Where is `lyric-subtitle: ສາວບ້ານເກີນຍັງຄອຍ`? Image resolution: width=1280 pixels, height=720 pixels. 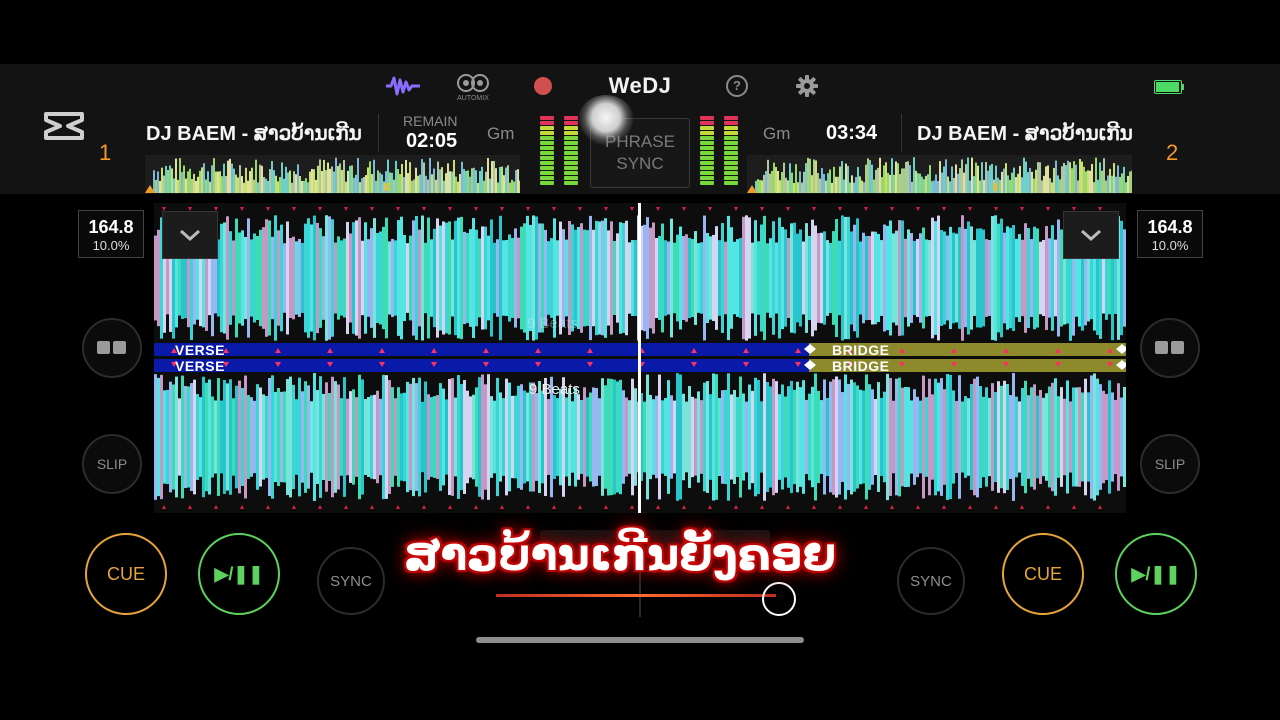 lyric-subtitle: ສາວບ້ານເກີນຍັງຄອຍ is located at coordinates (620, 555).